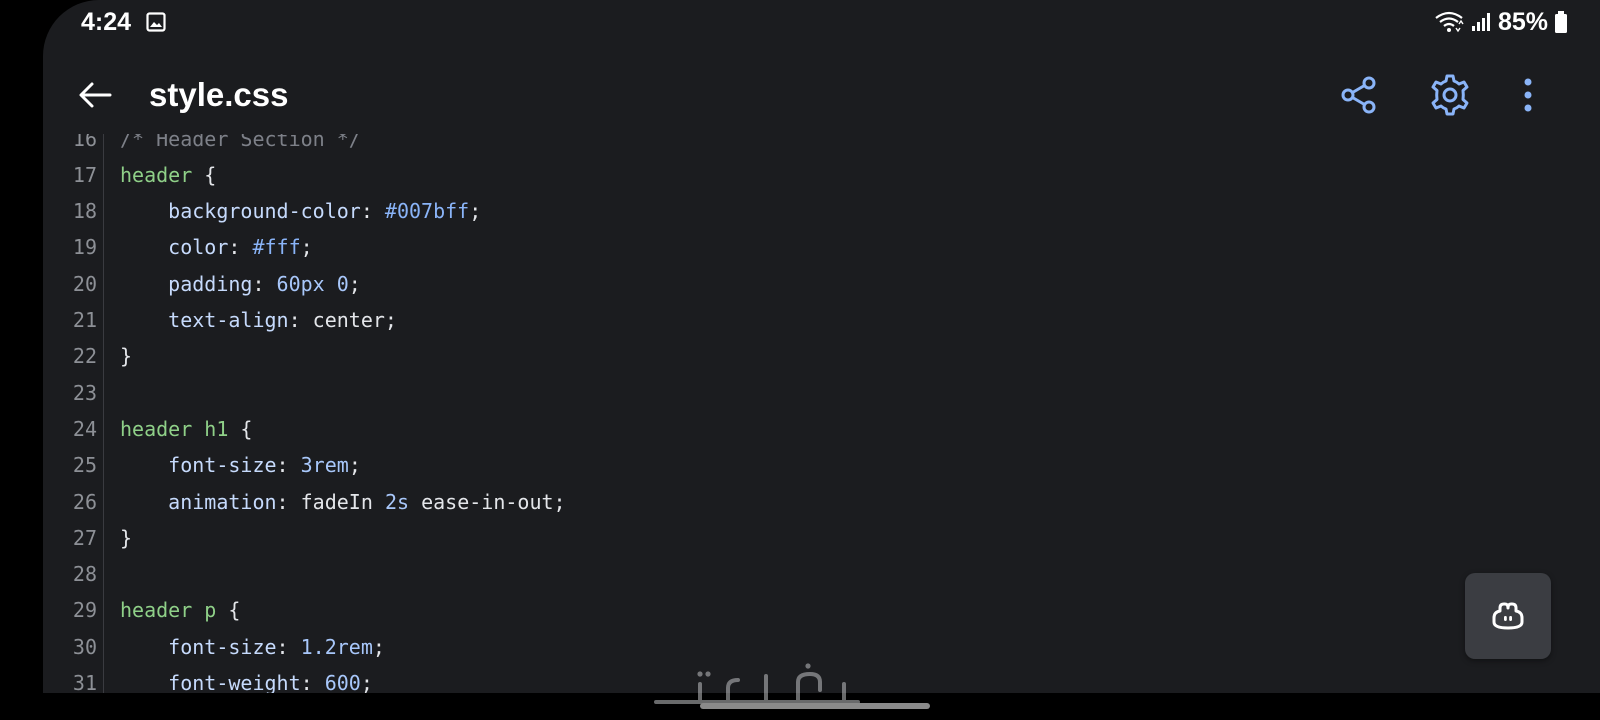 The image size is (1600, 720). I want to click on code-token: header, so click(156, 174).